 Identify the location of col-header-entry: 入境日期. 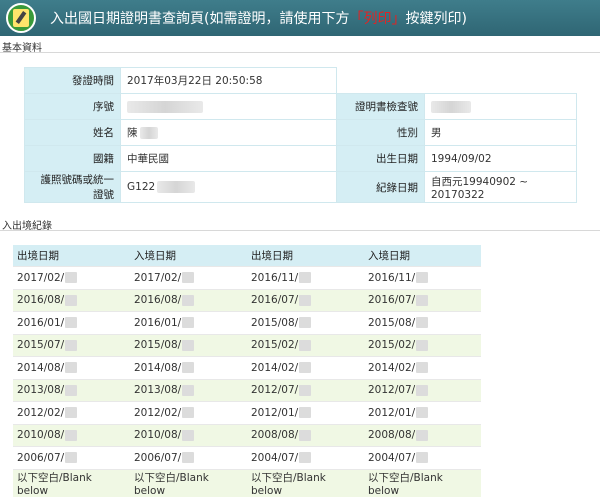
(188, 256).